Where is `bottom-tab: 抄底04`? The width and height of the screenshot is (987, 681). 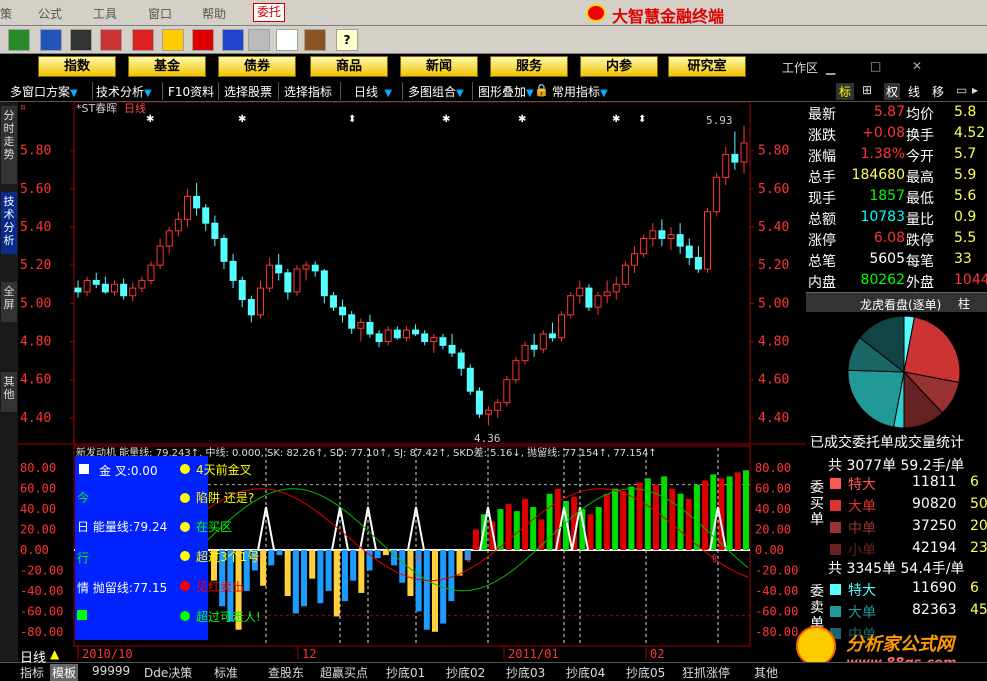 bottom-tab: 抄底04 is located at coordinates (585, 672).